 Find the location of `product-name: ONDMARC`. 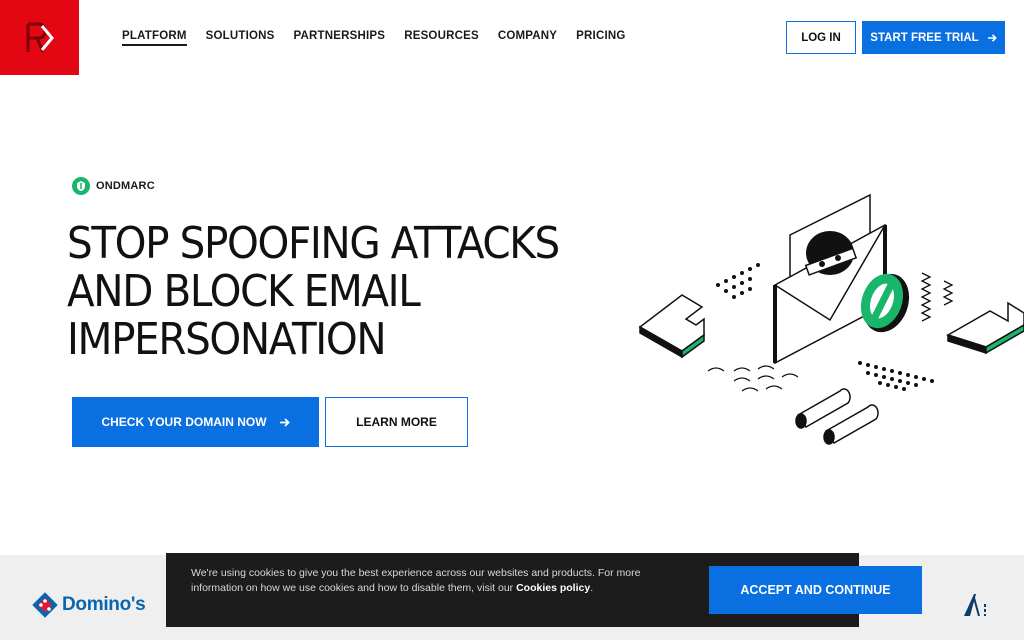

product-name: ONDMARC is located at coordinates (125, 186).